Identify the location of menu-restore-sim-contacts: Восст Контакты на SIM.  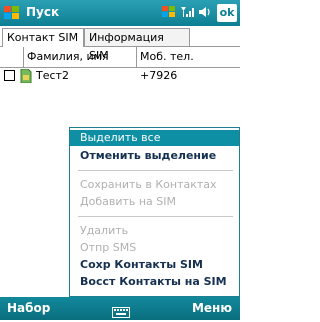
(154, 282).